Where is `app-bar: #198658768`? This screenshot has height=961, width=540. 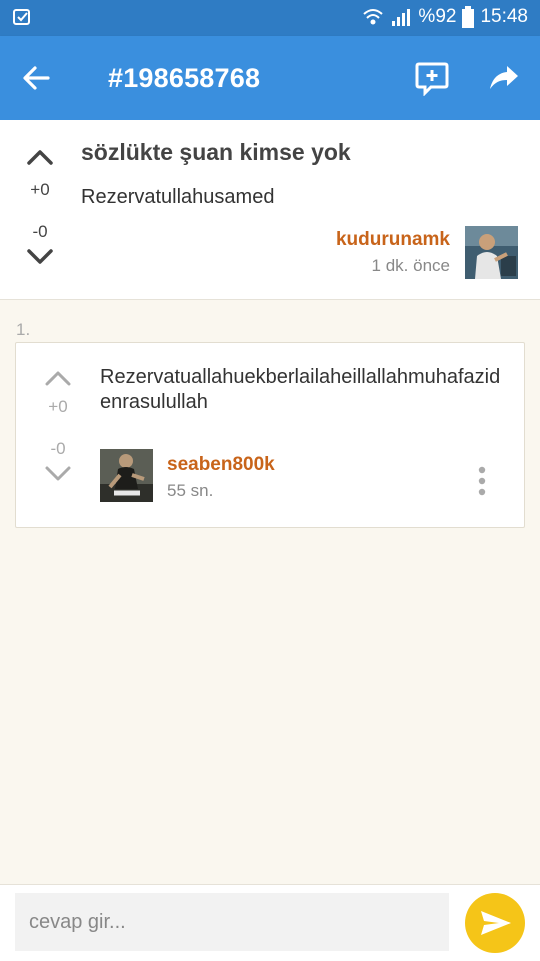
app-bar: #198658768 is located at coordinates (270, 78).